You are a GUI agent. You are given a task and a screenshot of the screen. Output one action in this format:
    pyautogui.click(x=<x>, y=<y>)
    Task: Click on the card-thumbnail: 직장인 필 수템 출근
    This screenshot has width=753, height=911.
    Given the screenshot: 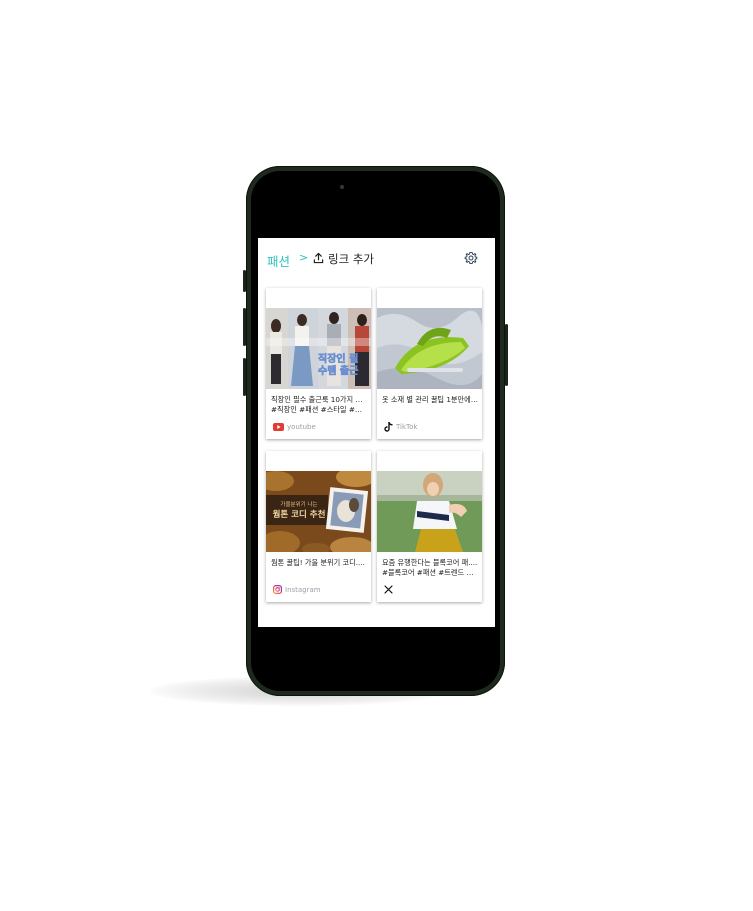 What is the action you would take?
    pyautogui.click(x=318, y=348)
    